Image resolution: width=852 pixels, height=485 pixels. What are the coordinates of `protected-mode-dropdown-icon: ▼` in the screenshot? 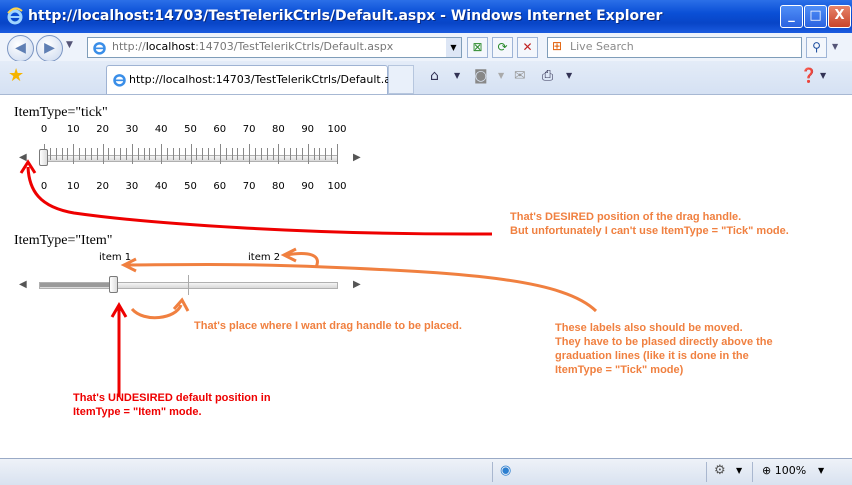 It's located at (739, 470).